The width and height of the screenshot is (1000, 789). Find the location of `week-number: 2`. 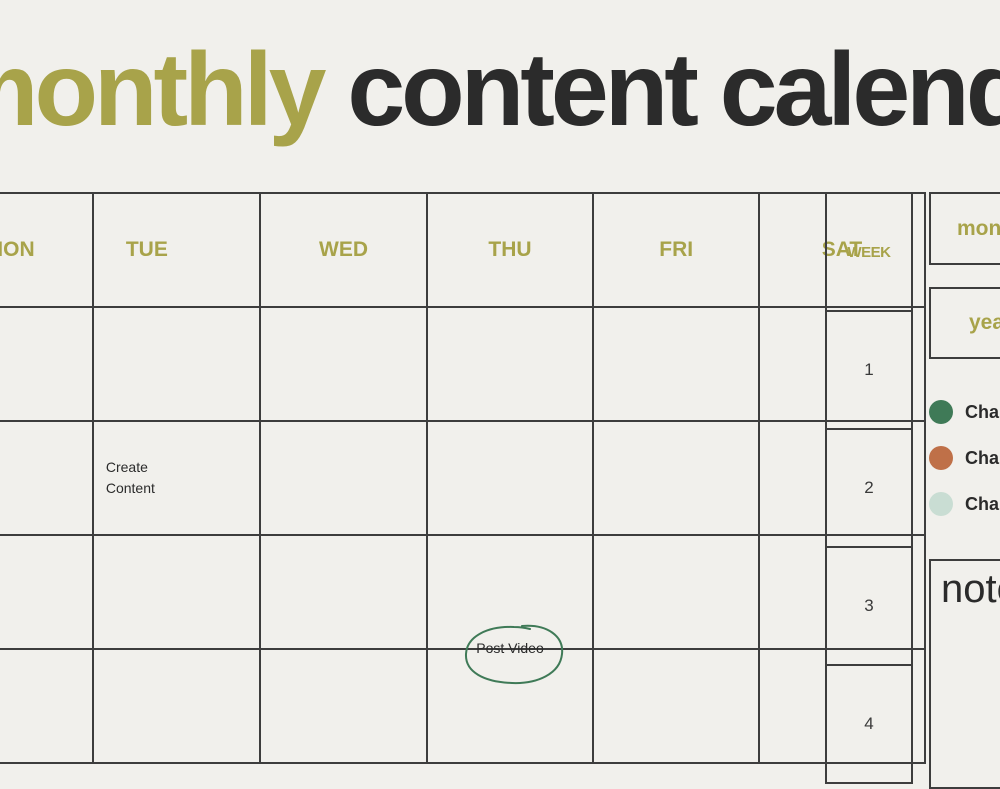

week-number: 2 is located at coordinates (869, 488).